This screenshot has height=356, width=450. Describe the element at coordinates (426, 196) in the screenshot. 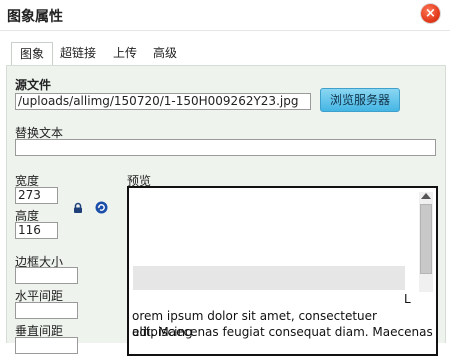

I see `scroll-up-arrow-icon` at that location.